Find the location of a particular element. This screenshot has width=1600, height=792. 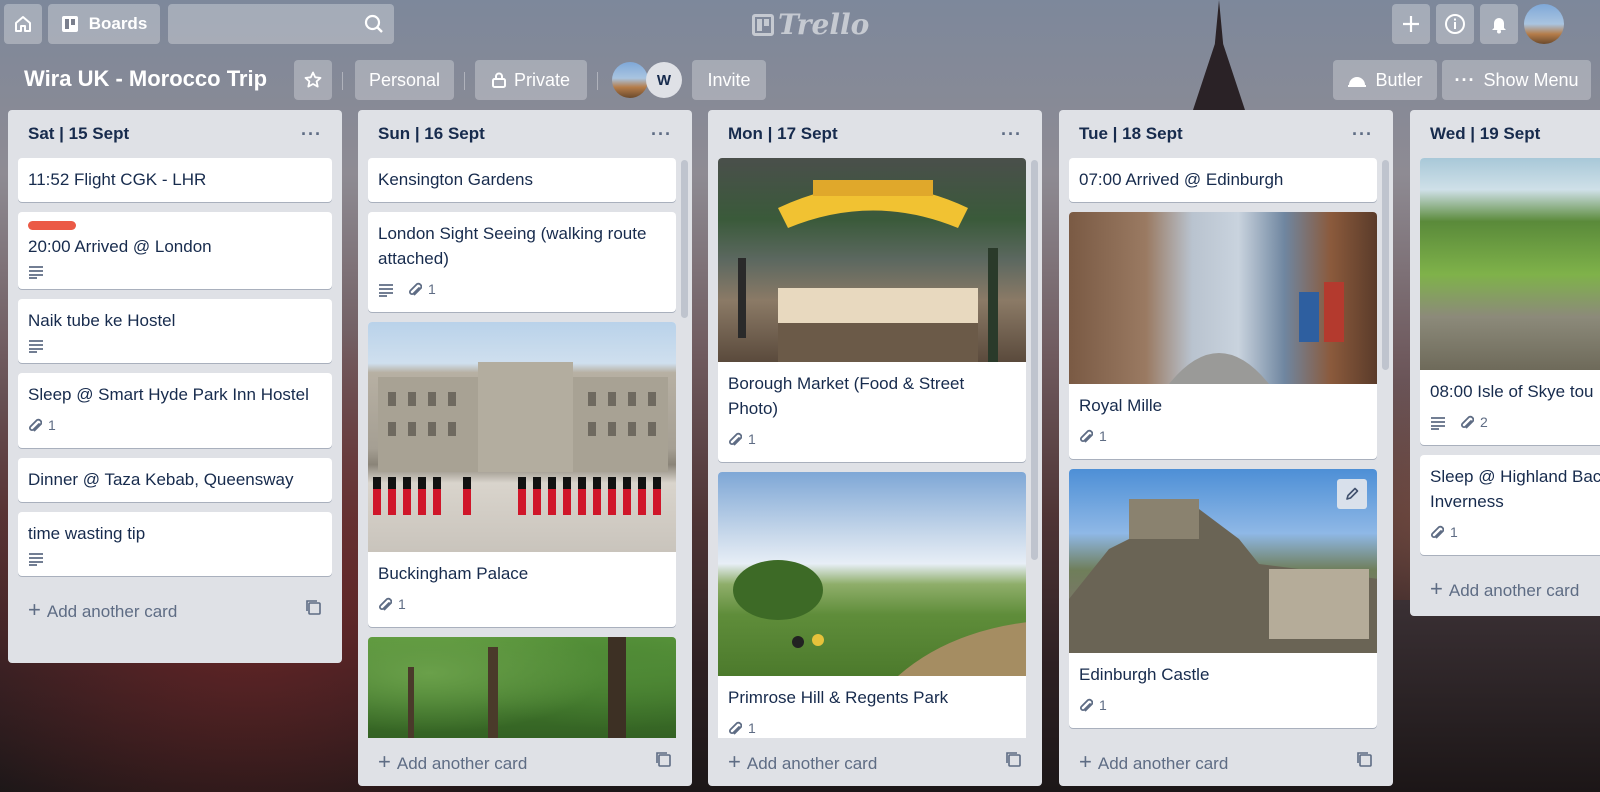

show-menu-label: Show Menu is located at coordinates (1531, 79).